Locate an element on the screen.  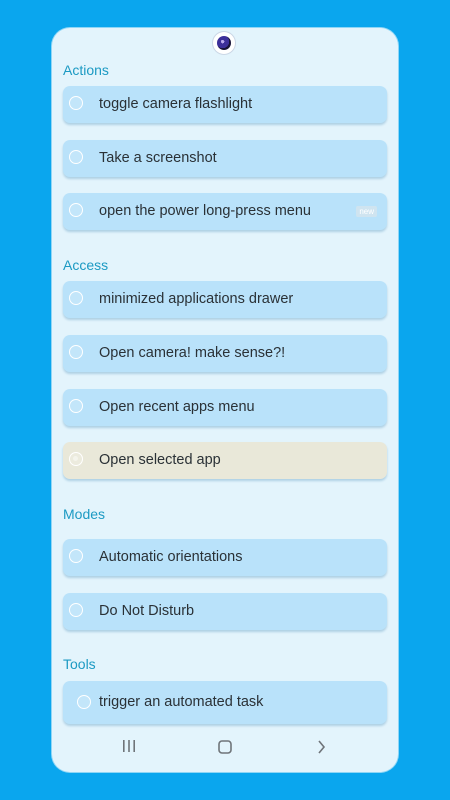
option-do-not-disturb: Do Not Disturb is located at coordinates (225, 611).